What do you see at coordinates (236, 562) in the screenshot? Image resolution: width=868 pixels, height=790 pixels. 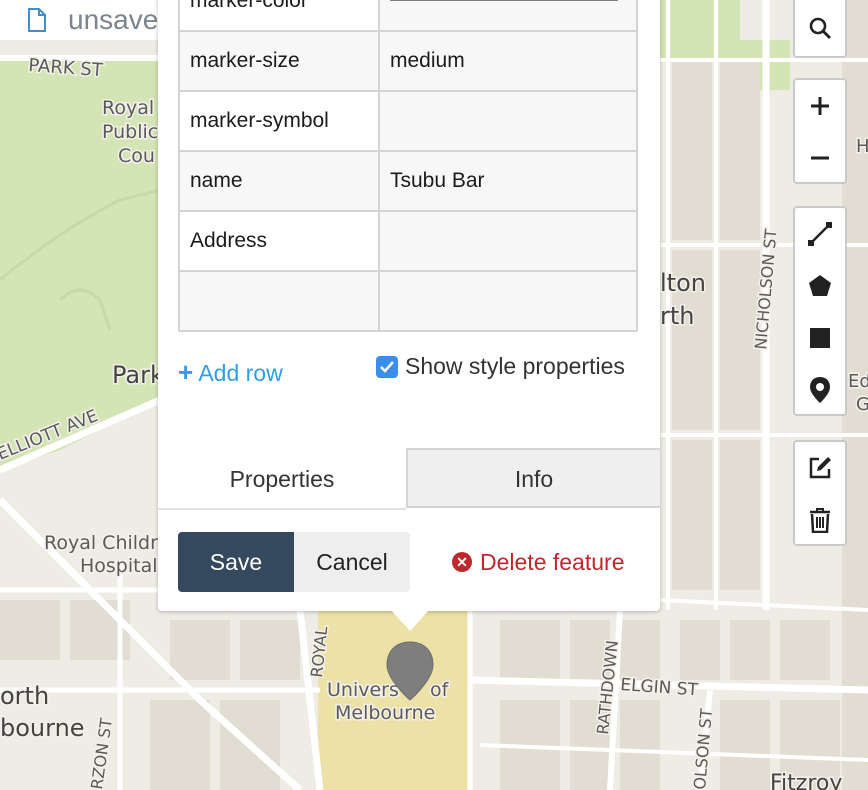 I see `save-button: Save` at bounding box center [236, 562].